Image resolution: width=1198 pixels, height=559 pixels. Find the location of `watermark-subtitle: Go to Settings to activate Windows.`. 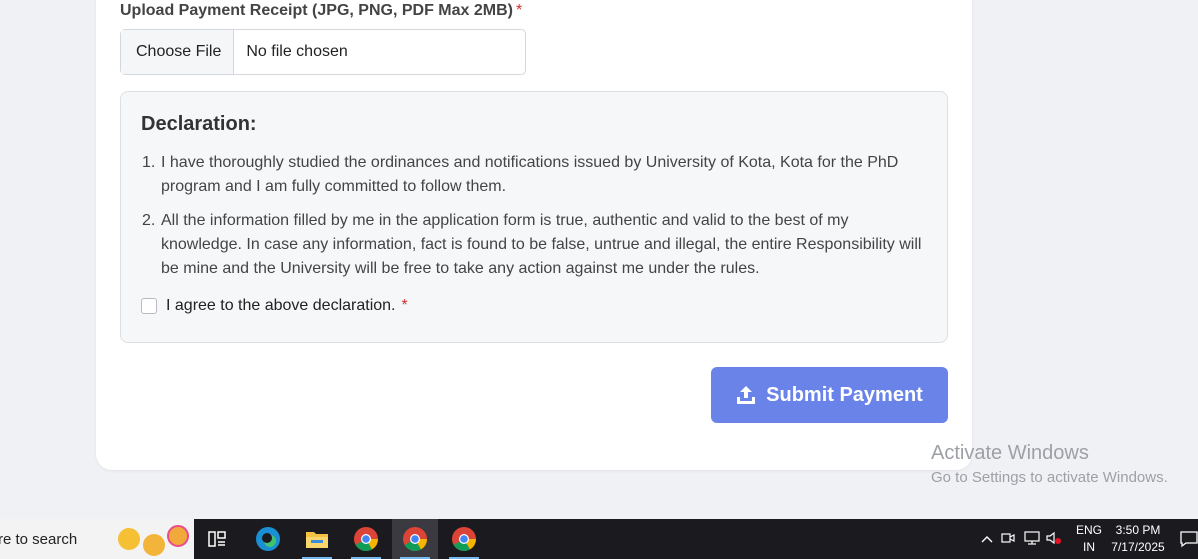

watermark-subtitle: Go to Settings to activate Windows. is located at coordinates (1049, 477).